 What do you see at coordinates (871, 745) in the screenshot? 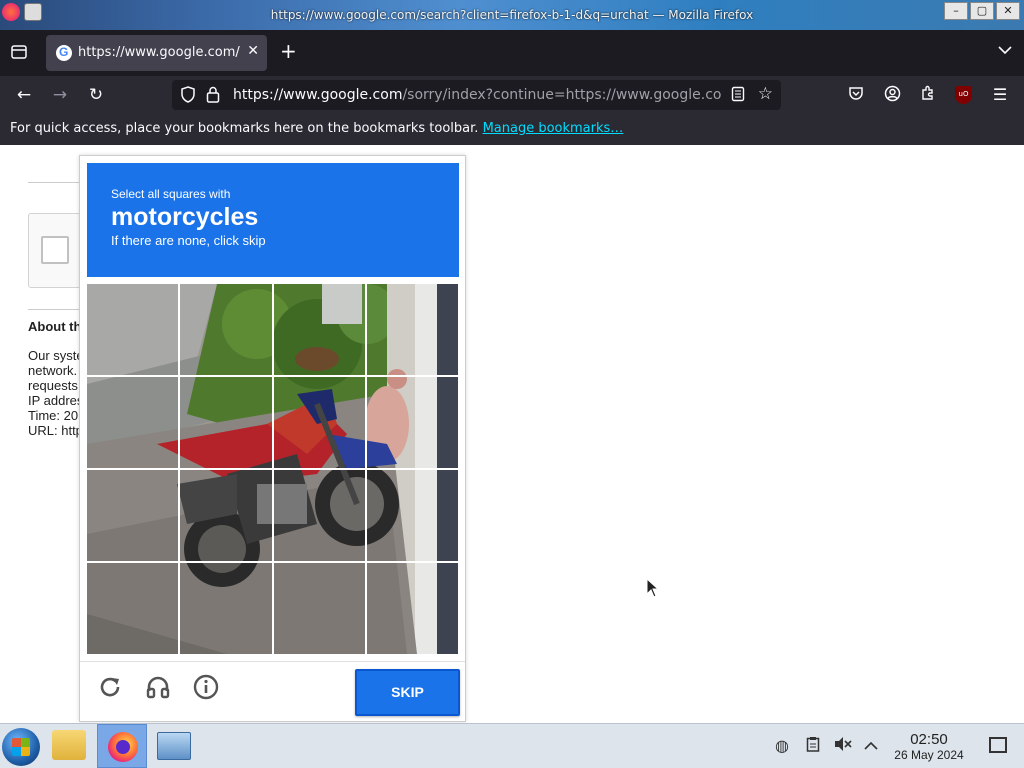
I see `show-hidden-icons-chevron-up-icon` at bounding box center [871, 745].